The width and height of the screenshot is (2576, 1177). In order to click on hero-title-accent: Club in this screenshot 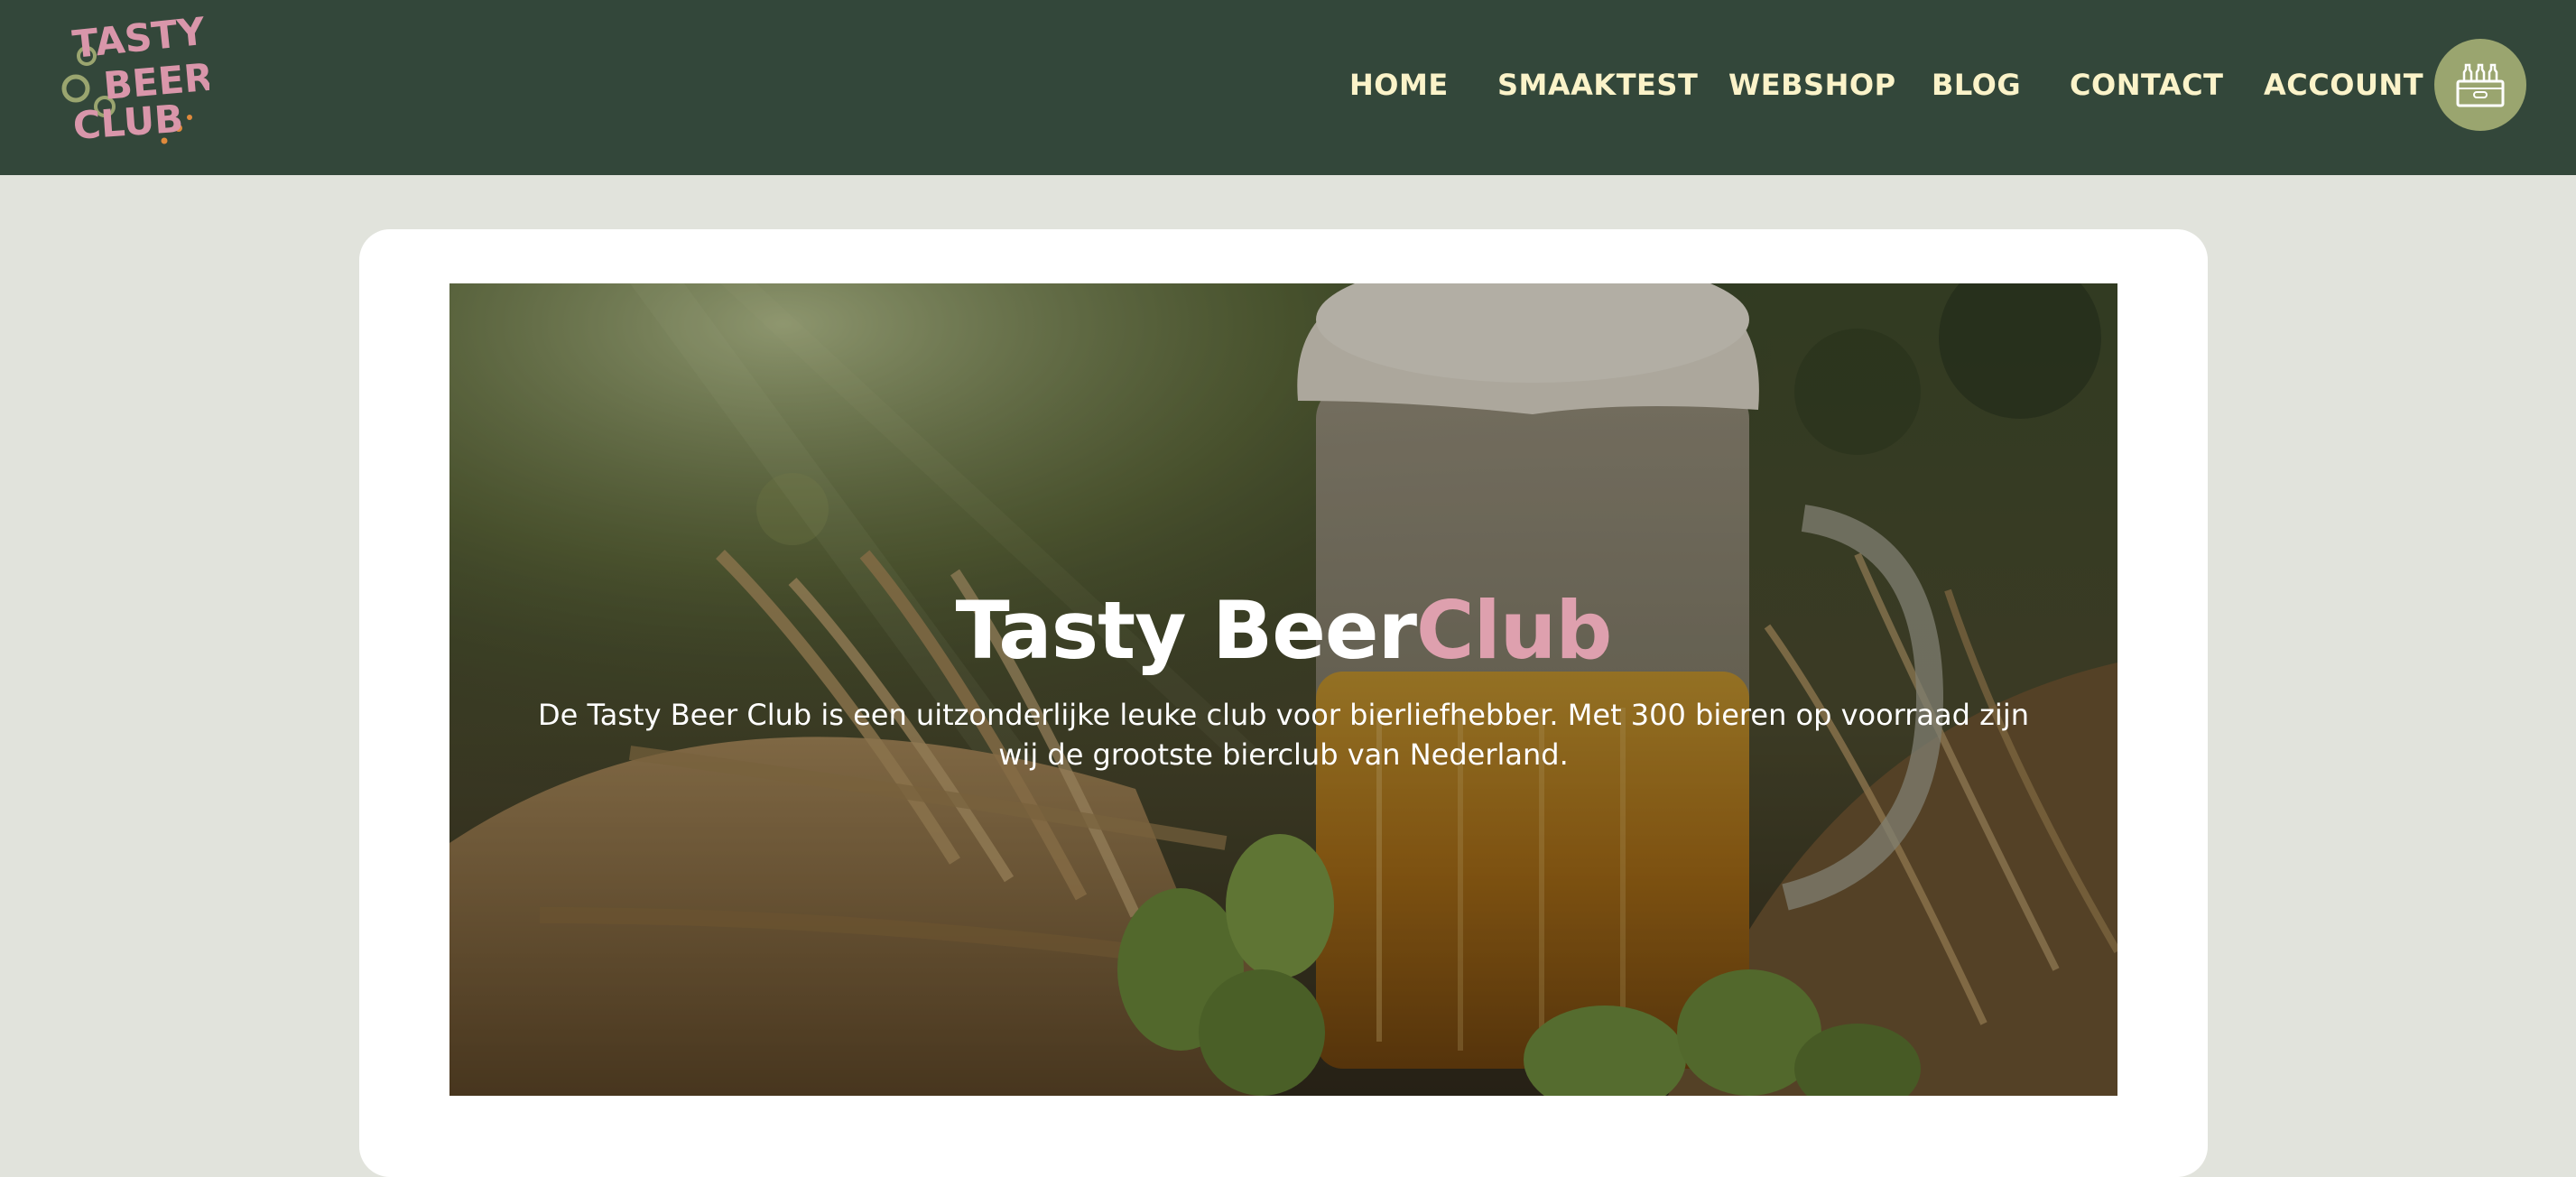, I will do `click(1513, 631)`.